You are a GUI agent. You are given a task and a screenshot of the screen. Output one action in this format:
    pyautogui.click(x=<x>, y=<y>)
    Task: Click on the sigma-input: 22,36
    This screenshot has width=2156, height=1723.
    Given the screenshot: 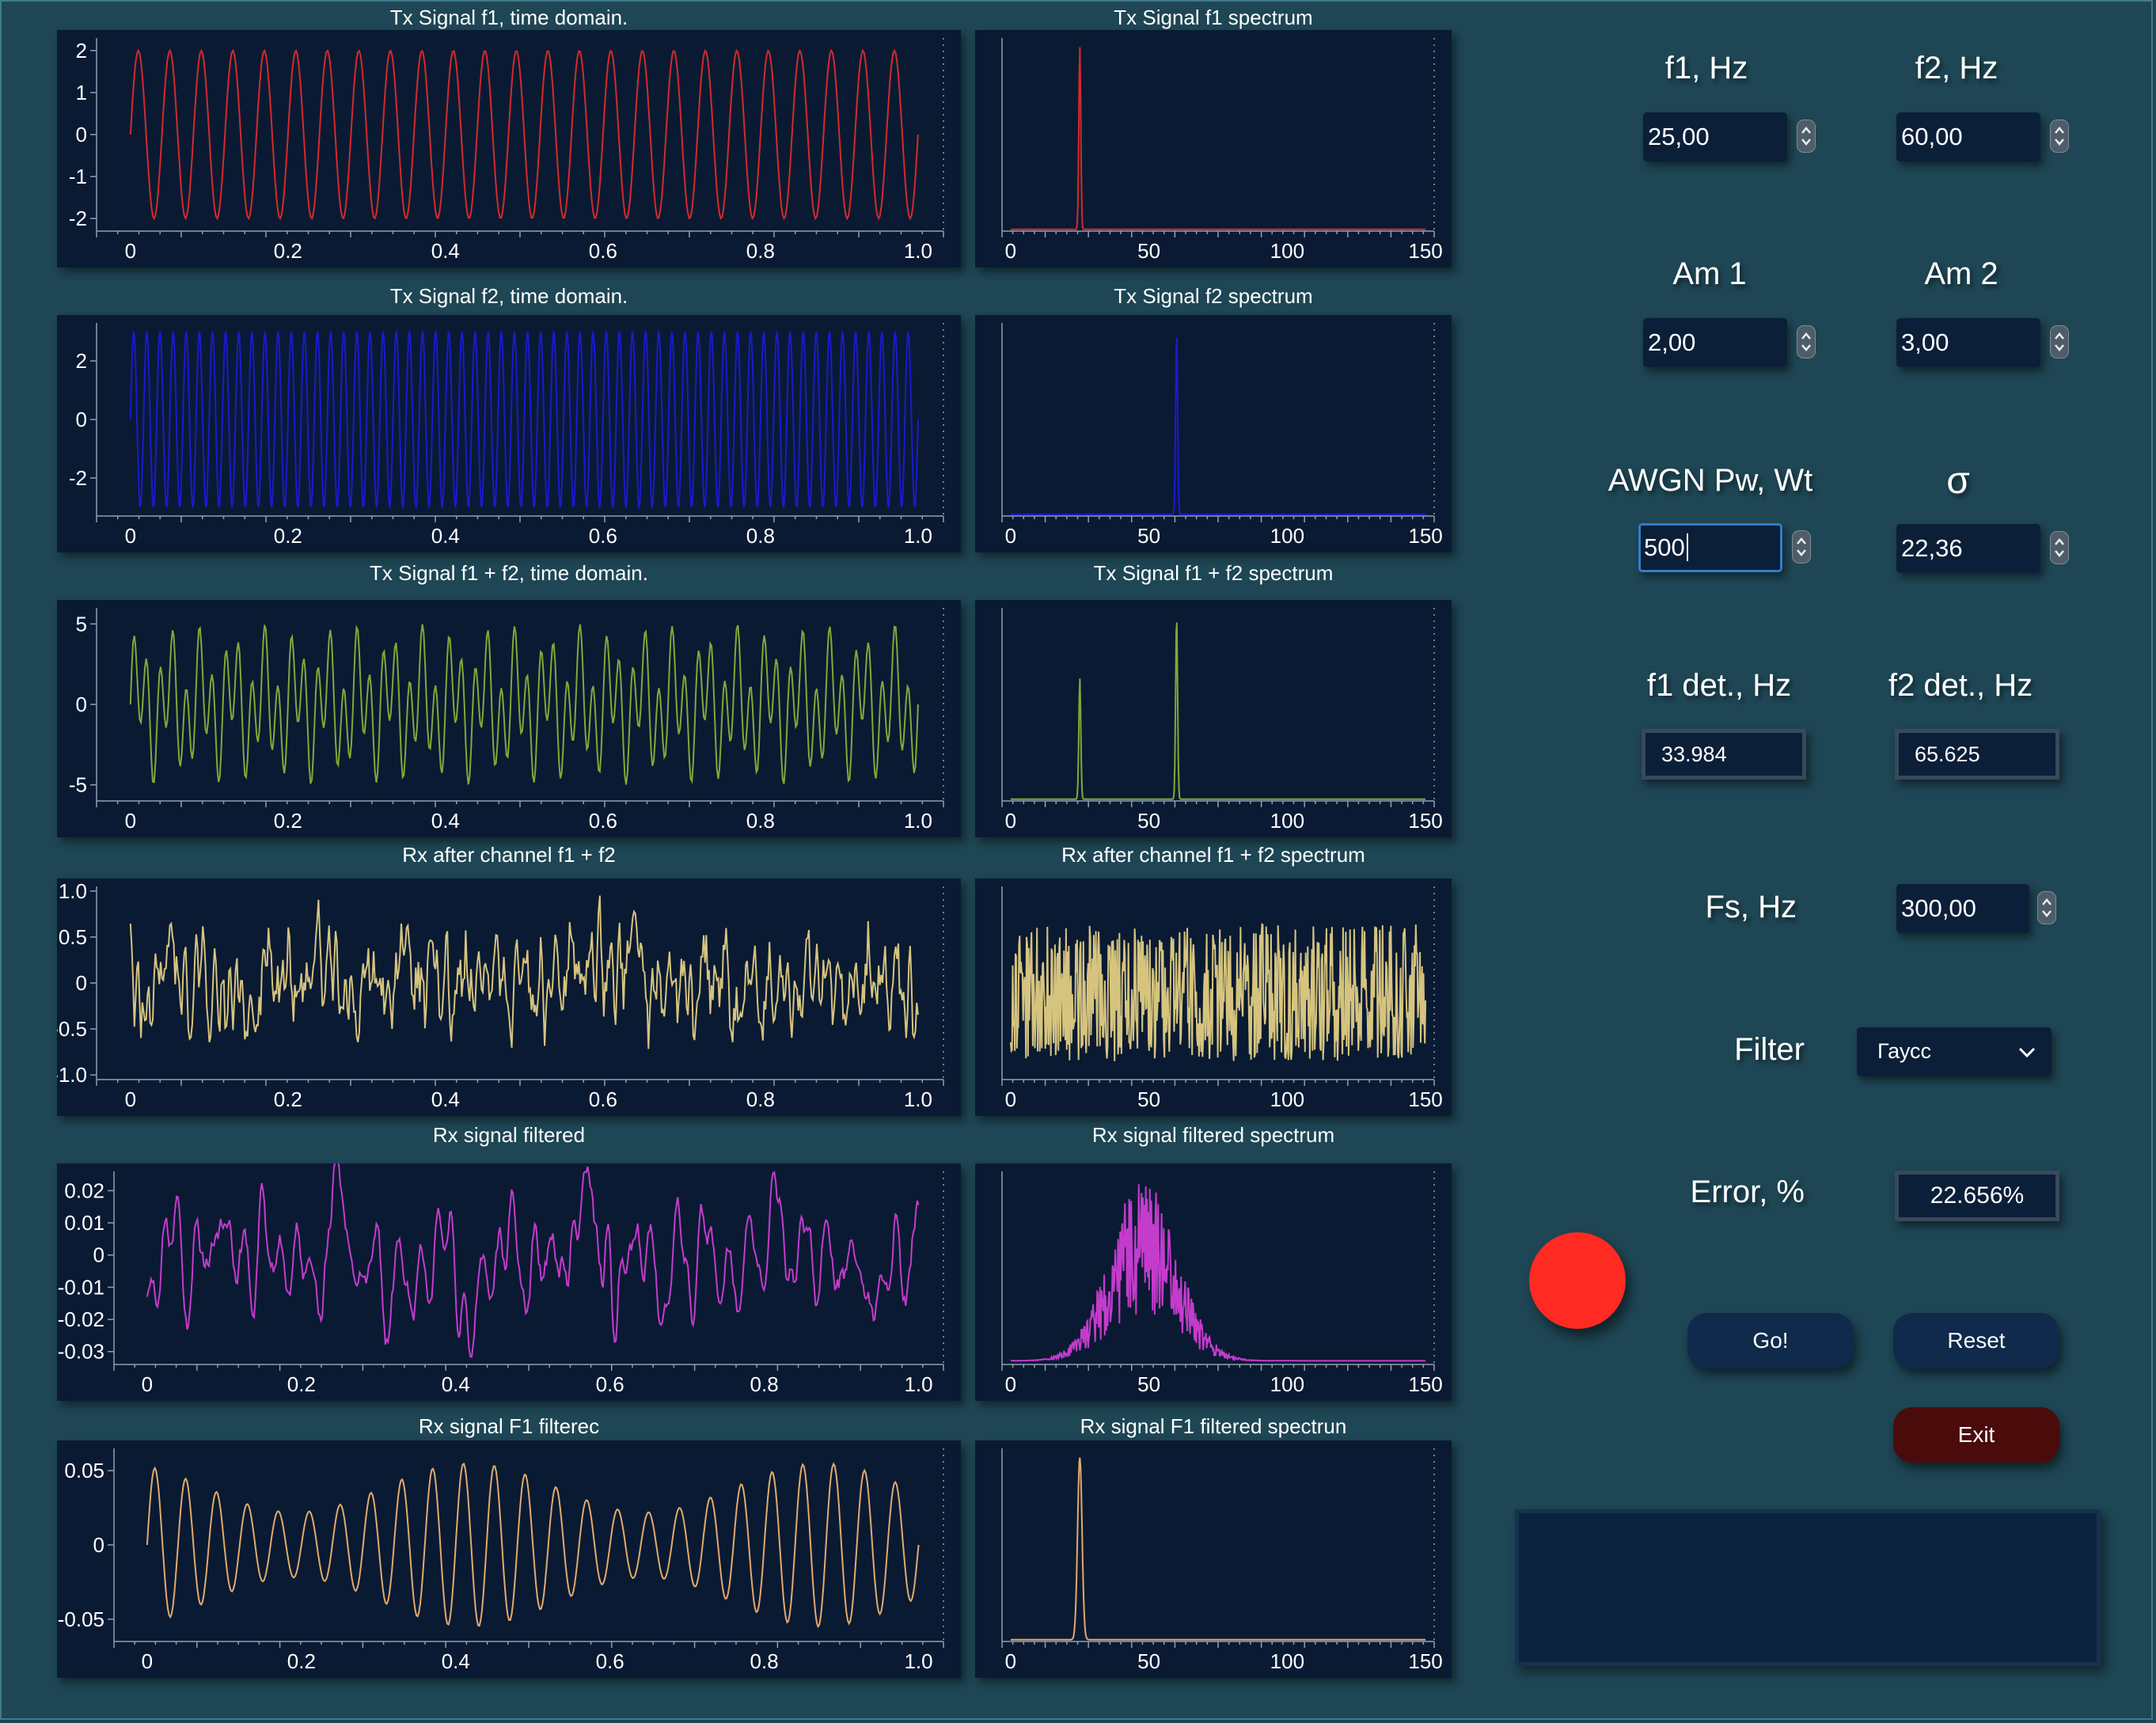 What is the action you would take?
    pyautogui.click(x=1968, y=548)
    